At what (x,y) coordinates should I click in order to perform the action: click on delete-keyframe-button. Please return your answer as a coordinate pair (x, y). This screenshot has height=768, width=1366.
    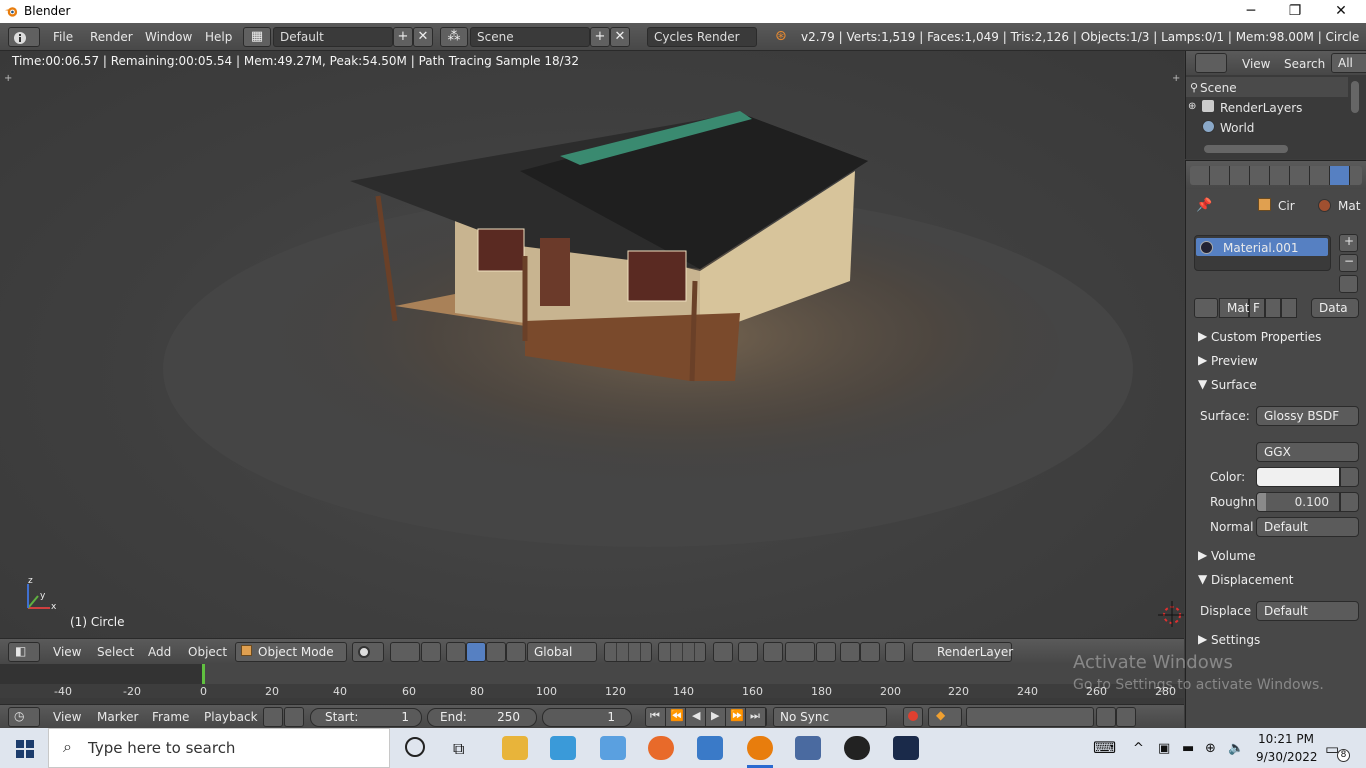
    Looking at the image, I should click on (1126, 717).